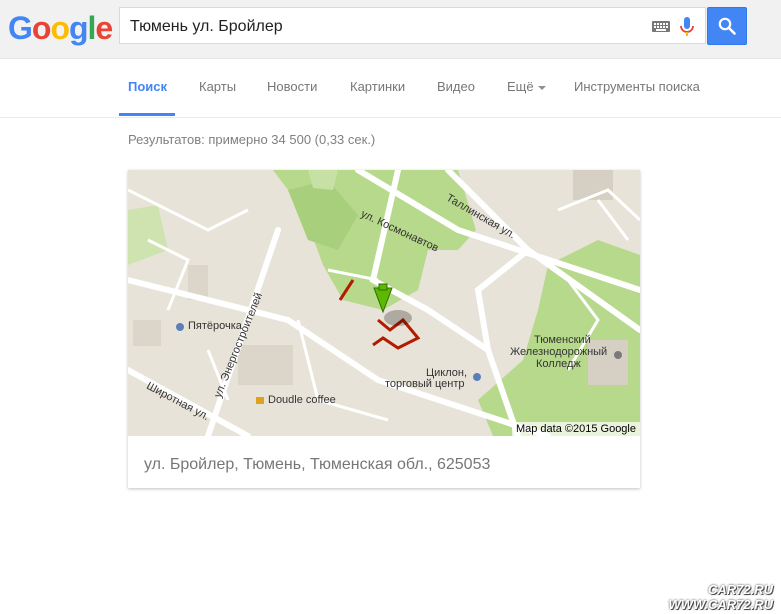 Image resolution: width=781 pixels, height=614 pixels. Describe the element at coordinates (385, 27) in the screenshot. I see `search-input` at that location.